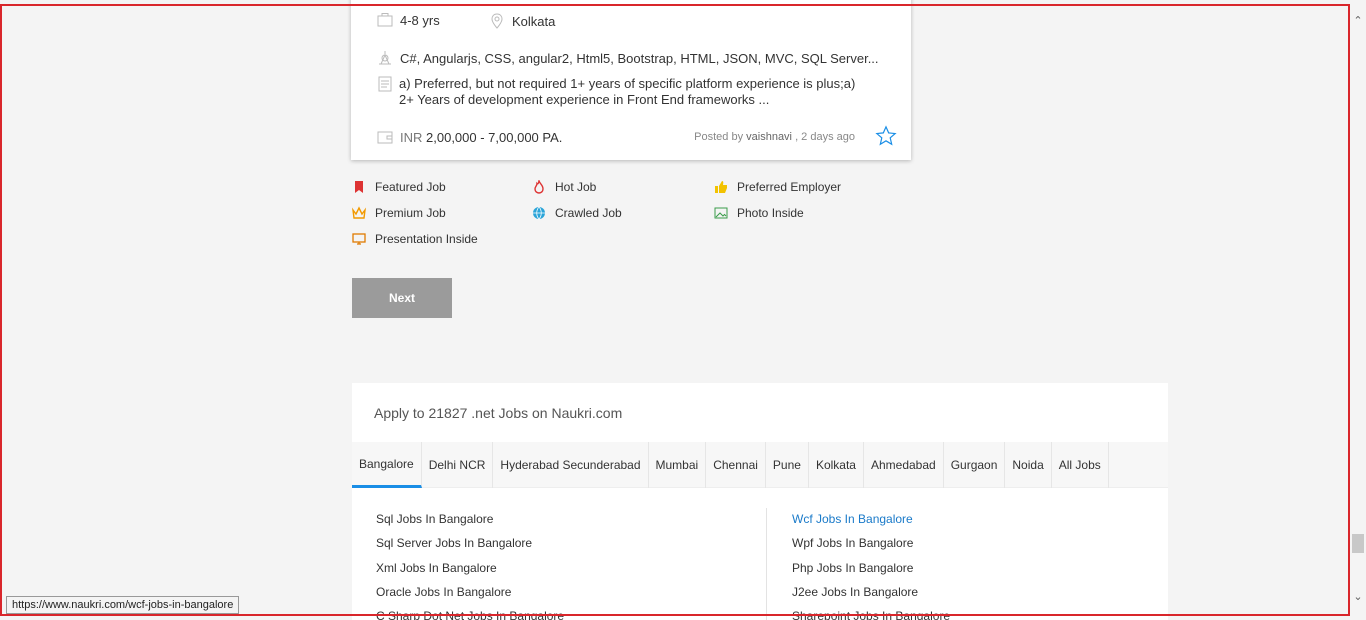 The width and height of the screenshot is (1366, 620). I want to click on tab-ahmedabad: Ahmedabad, so click(904, 465).